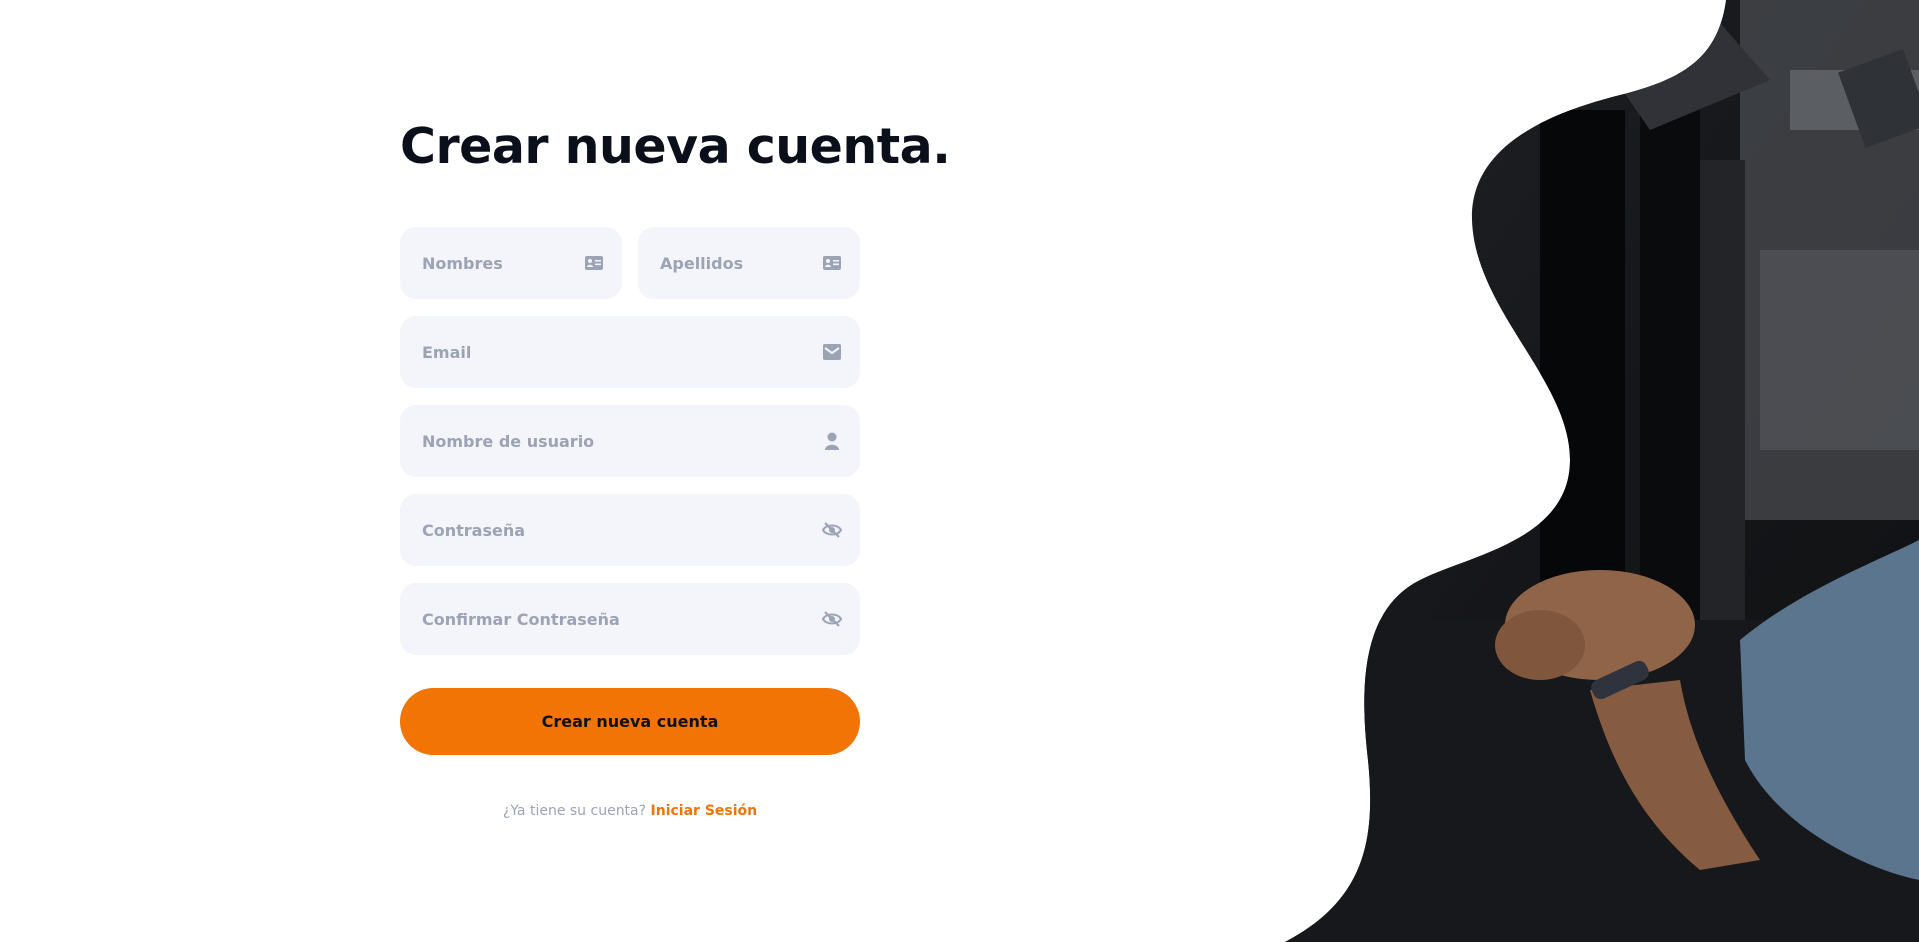 The height and width of the screenshot is (942, 1919). I want to click on last-name-field, so click(749, 263).